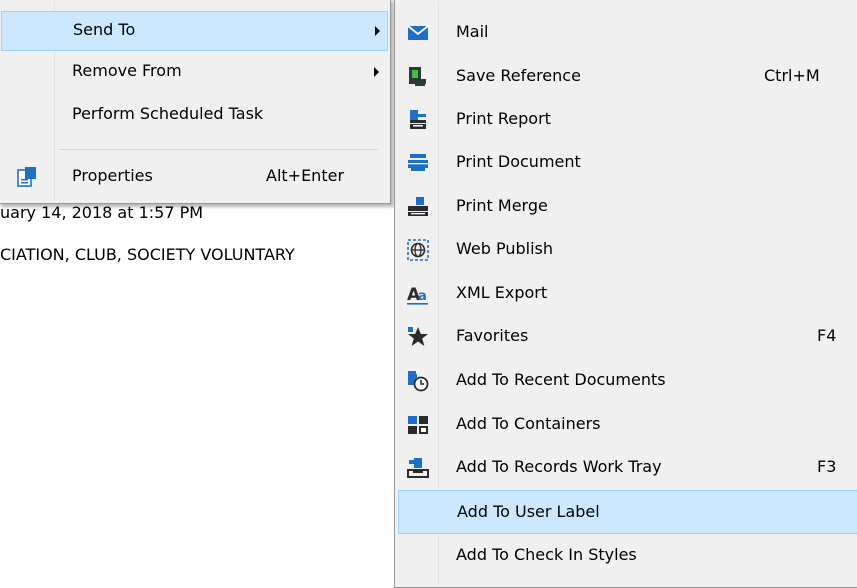  I want to click on menu-item-label: Print Document, so click(518, 161).